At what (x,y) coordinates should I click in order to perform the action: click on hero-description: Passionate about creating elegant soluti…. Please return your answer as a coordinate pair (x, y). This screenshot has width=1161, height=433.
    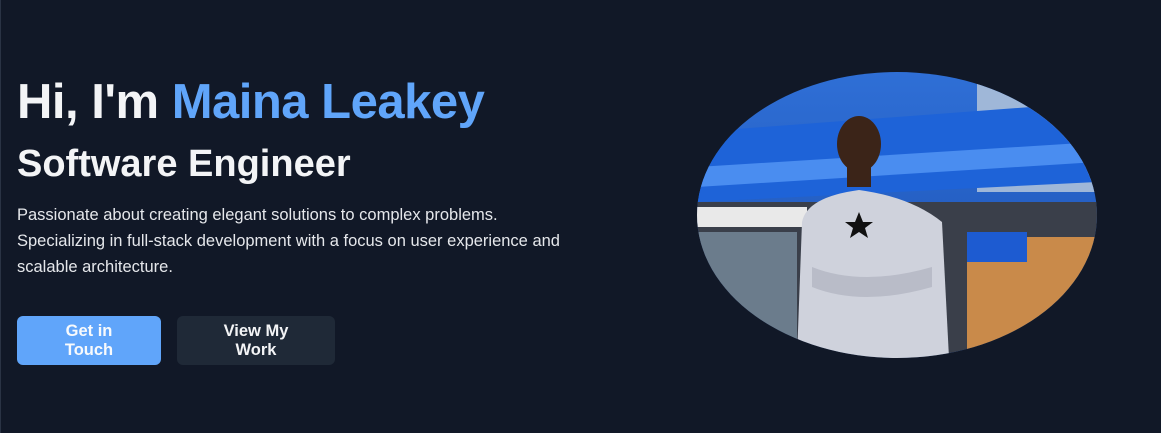
    Looking at the image, I should click on (288, 241).